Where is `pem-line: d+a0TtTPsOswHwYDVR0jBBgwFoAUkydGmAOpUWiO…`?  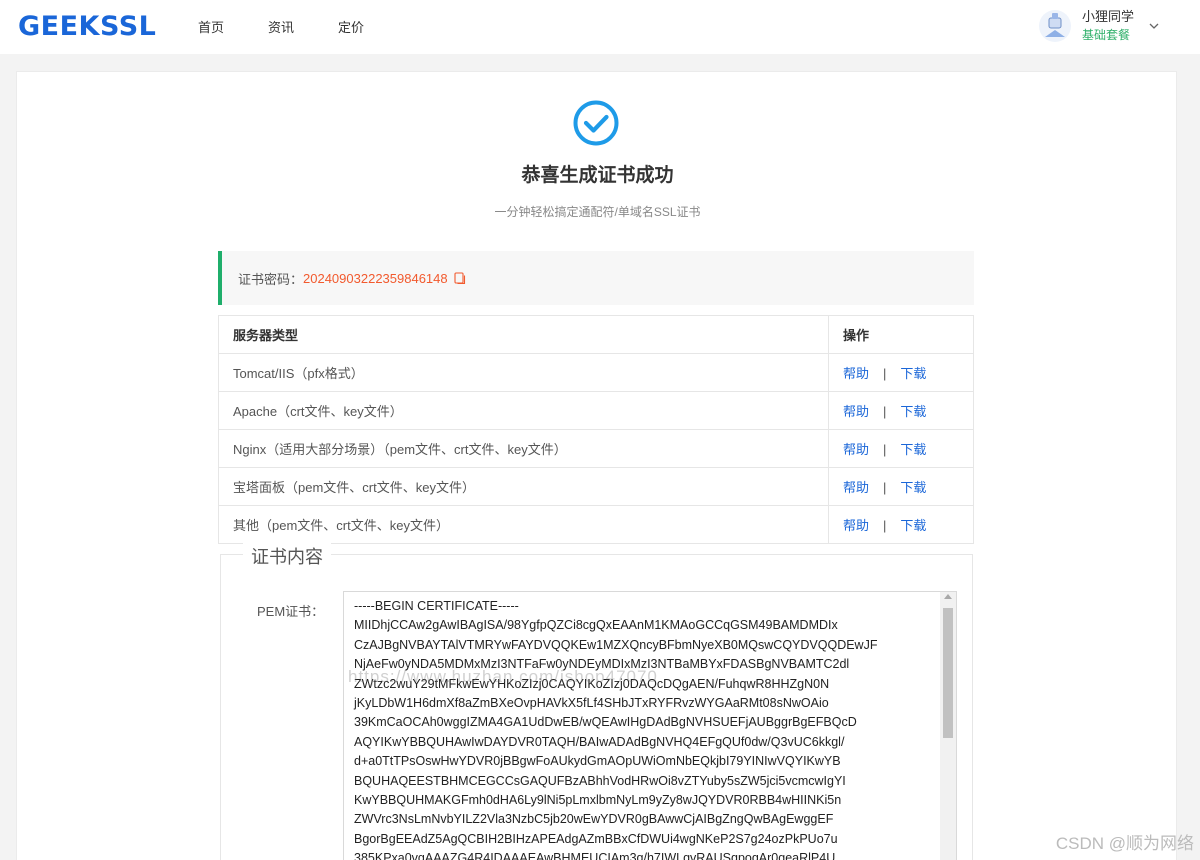
pem-line: d+a0TtTPsOswHwYDVR0jBBgwFoAUkydGmAOpUWiO… is located at coordinates (597, 761).